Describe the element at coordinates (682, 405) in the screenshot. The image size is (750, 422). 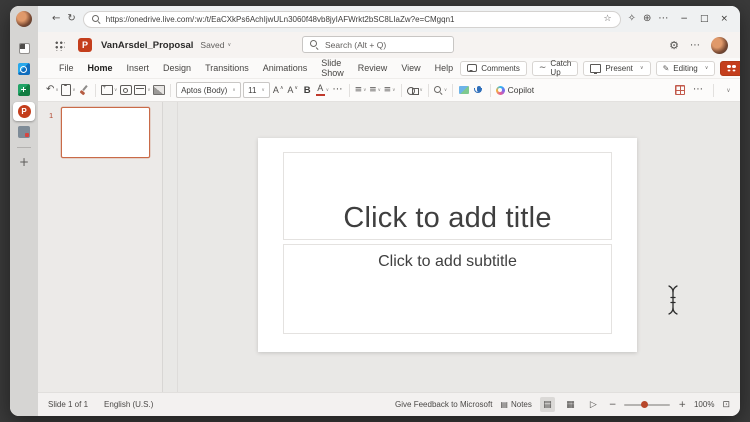
I see `zoom-in-button: +` at that location.